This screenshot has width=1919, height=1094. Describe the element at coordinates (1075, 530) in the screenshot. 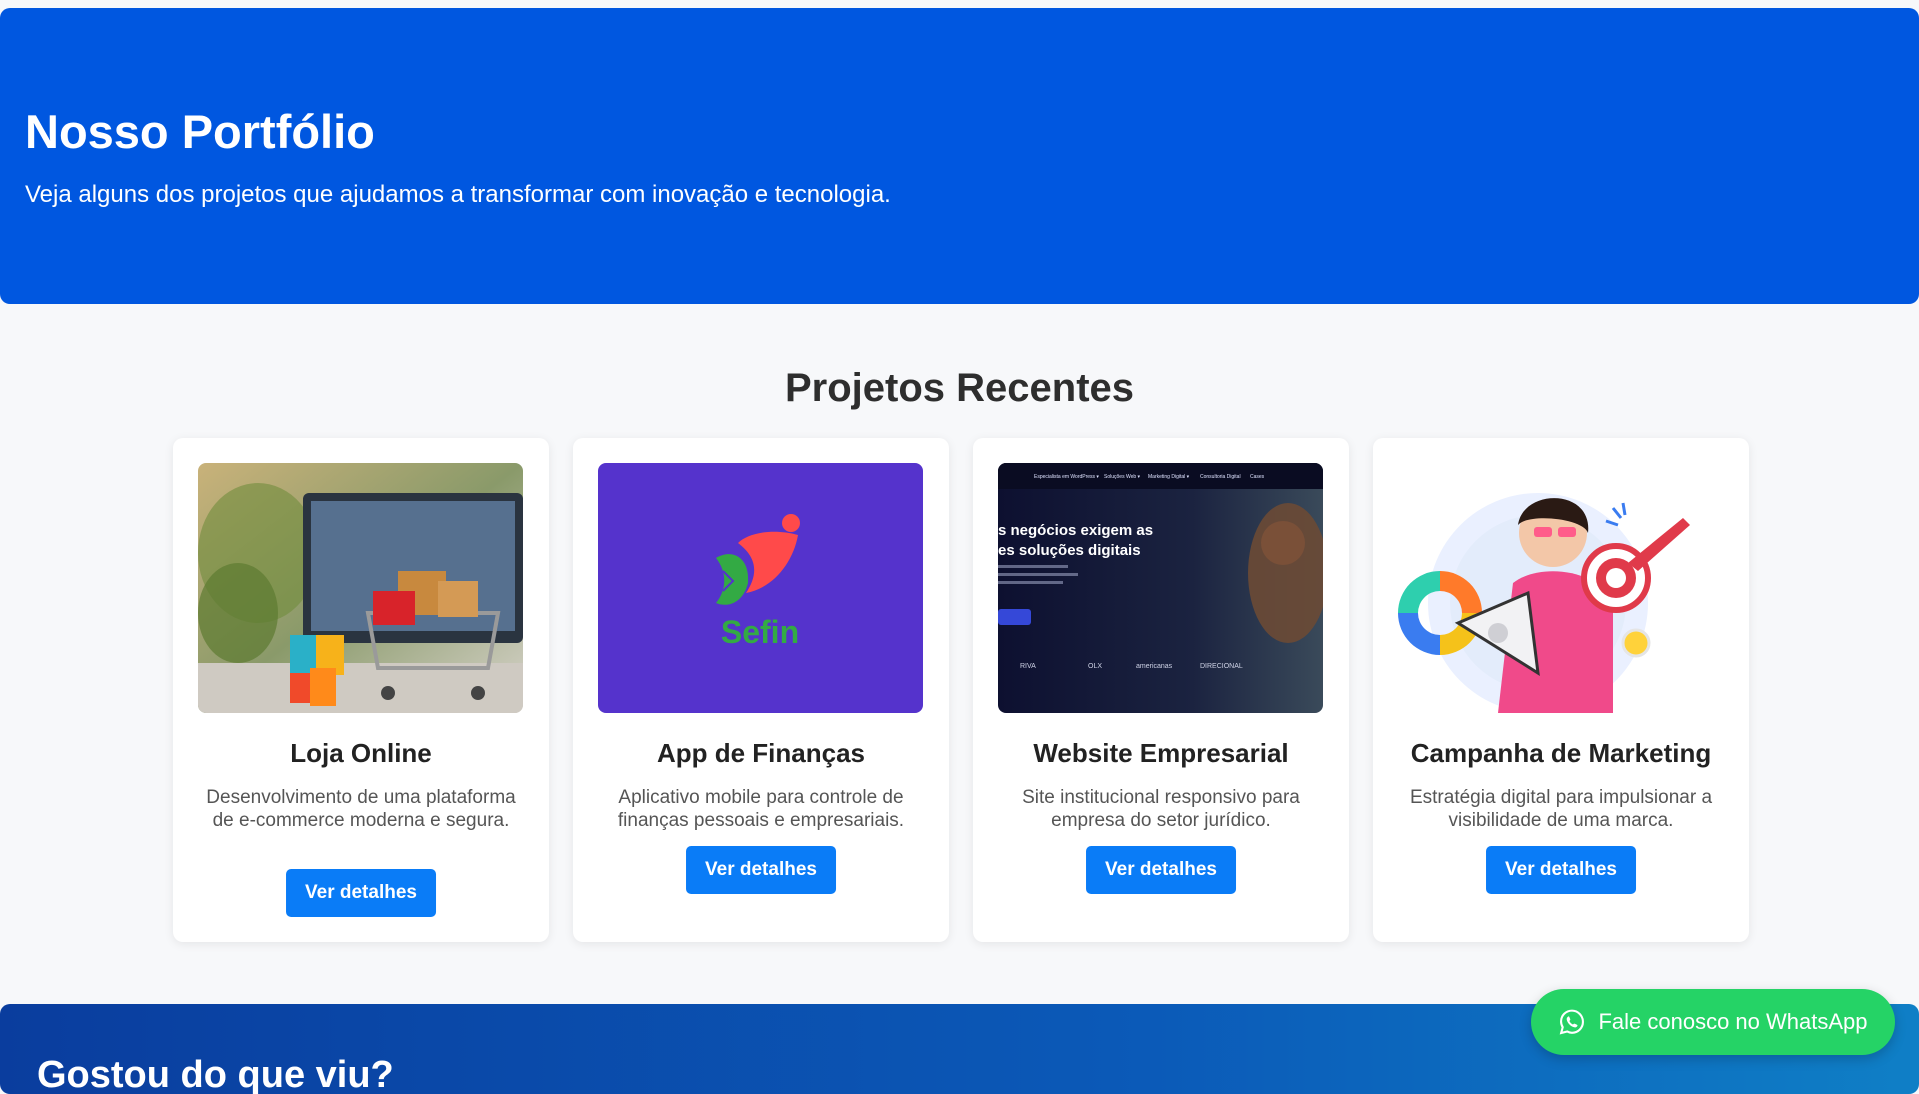

I see `website-headline-1: s negócios exigem as` at that location.